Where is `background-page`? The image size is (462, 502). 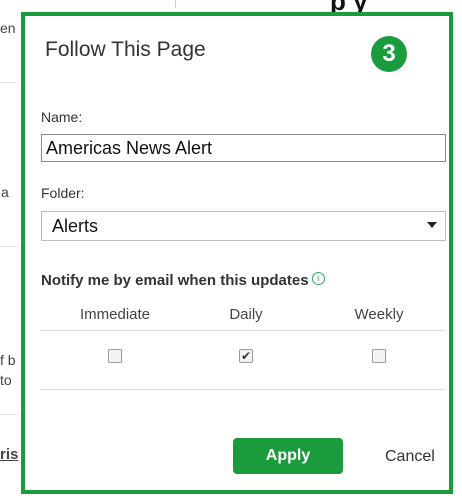 background-page is located at coordinates (9, 251).